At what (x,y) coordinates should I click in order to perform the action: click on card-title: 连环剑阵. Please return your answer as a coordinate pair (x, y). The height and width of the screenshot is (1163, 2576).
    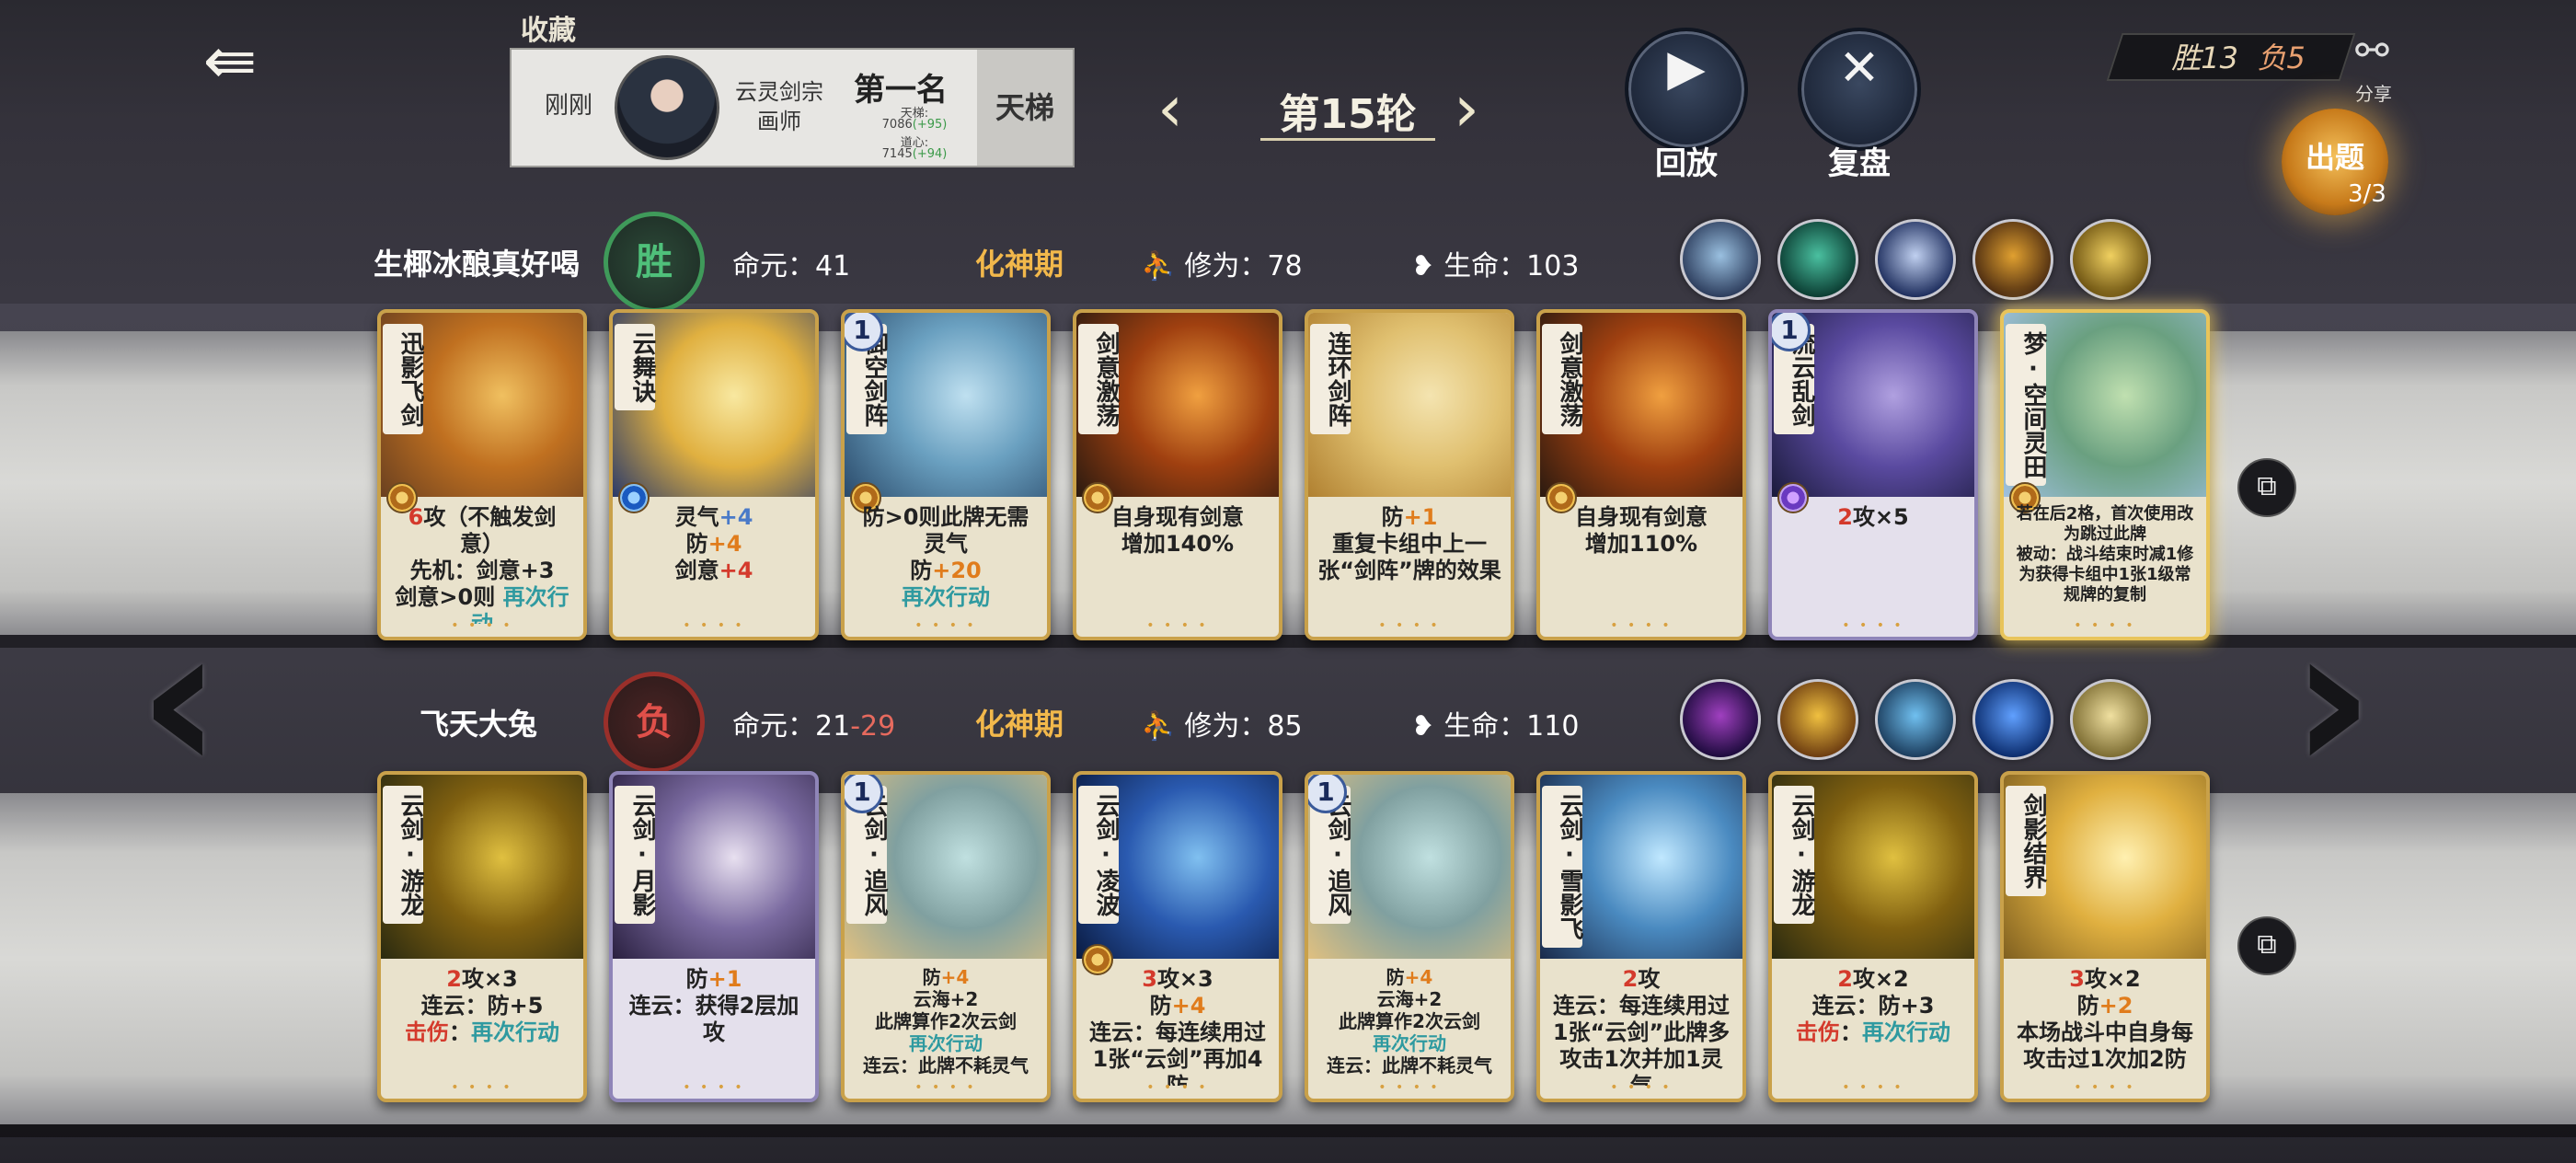
    Looking at the image, I should click on (1330, 379).